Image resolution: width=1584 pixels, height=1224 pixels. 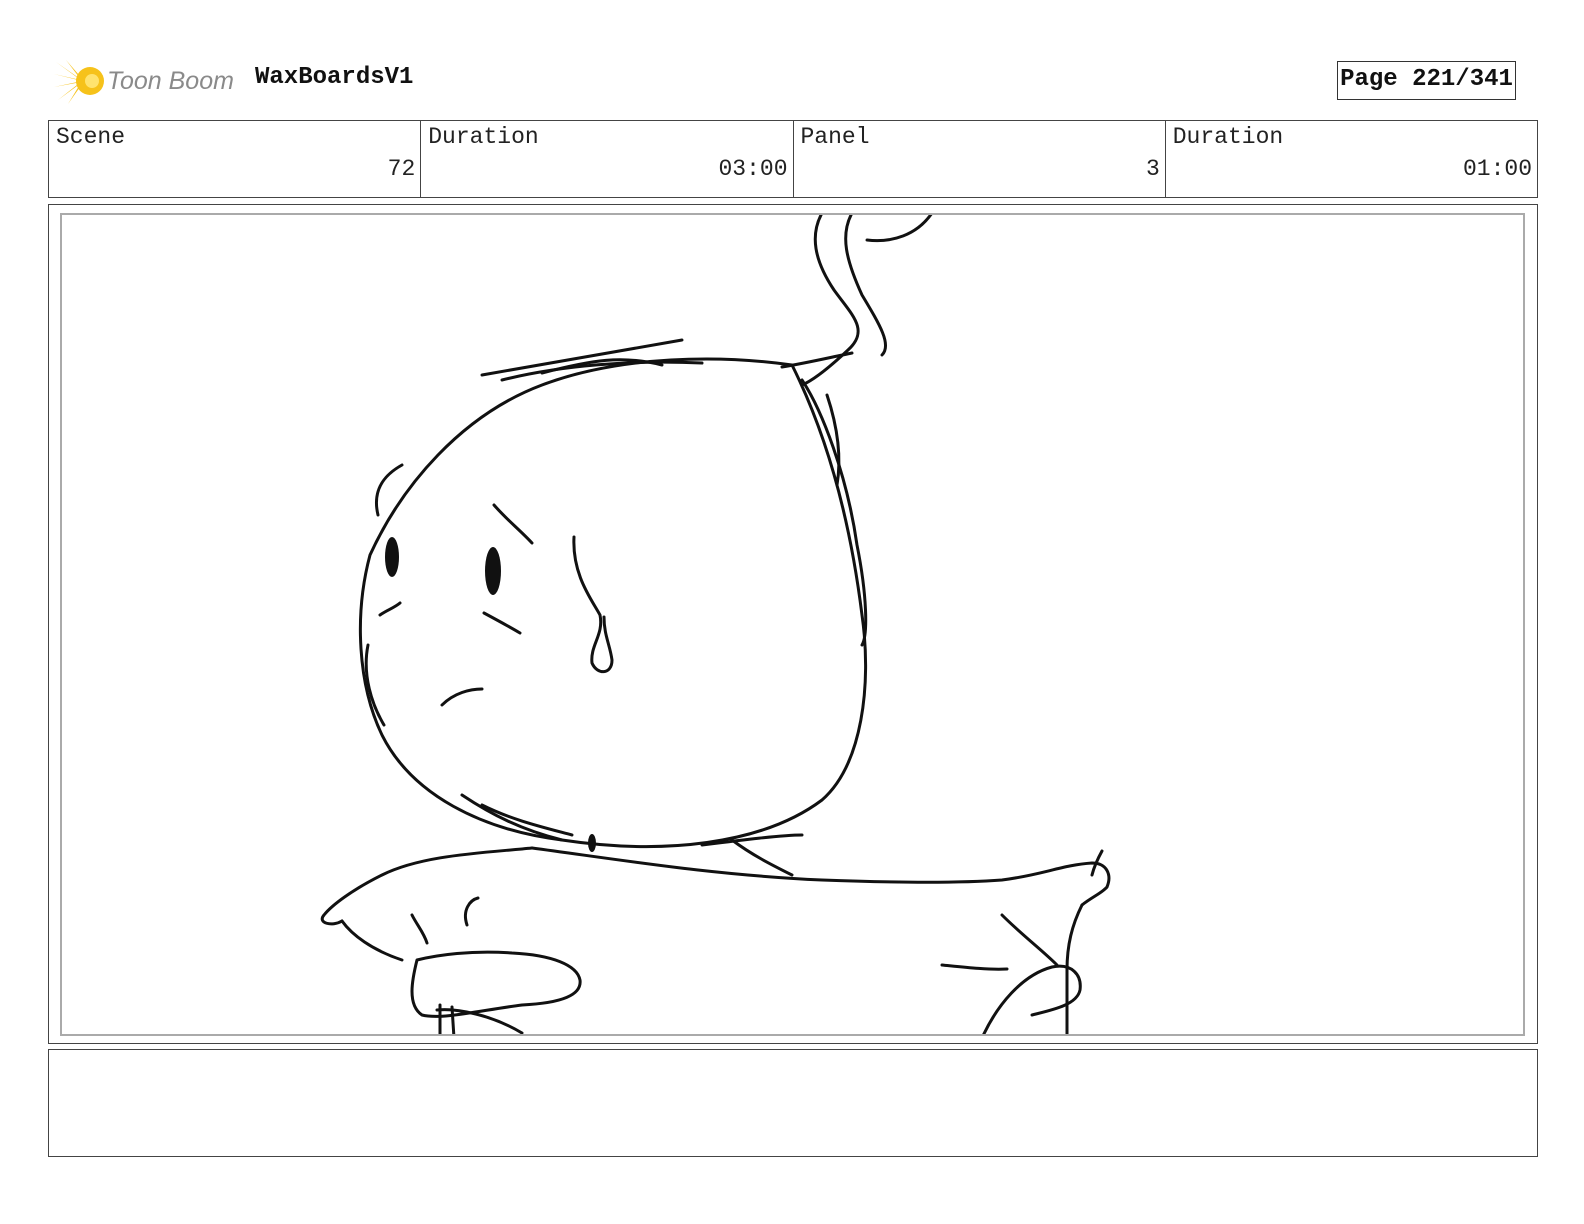 I want to click on scene-label: Scene, so click(x=91, y=137).